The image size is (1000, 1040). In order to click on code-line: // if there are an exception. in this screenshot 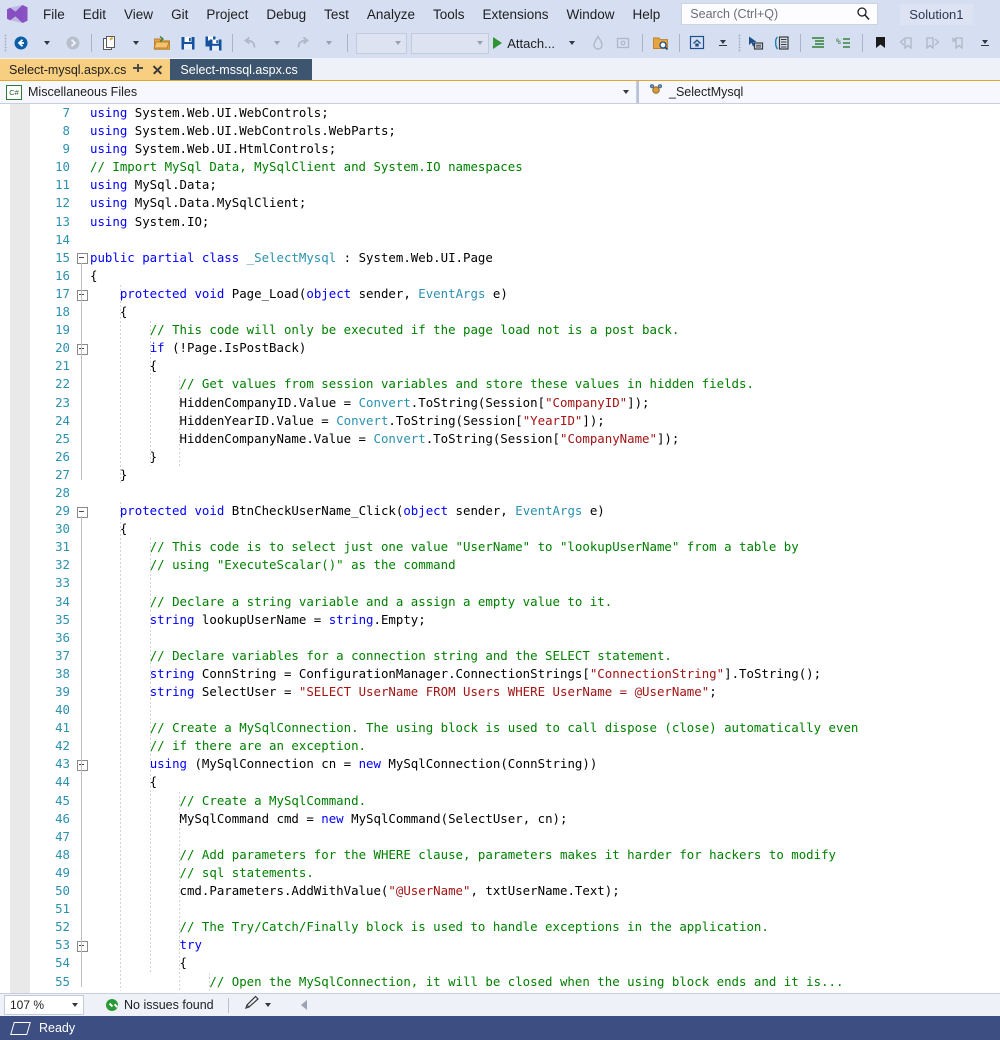, I will do `click(545, 746)`.